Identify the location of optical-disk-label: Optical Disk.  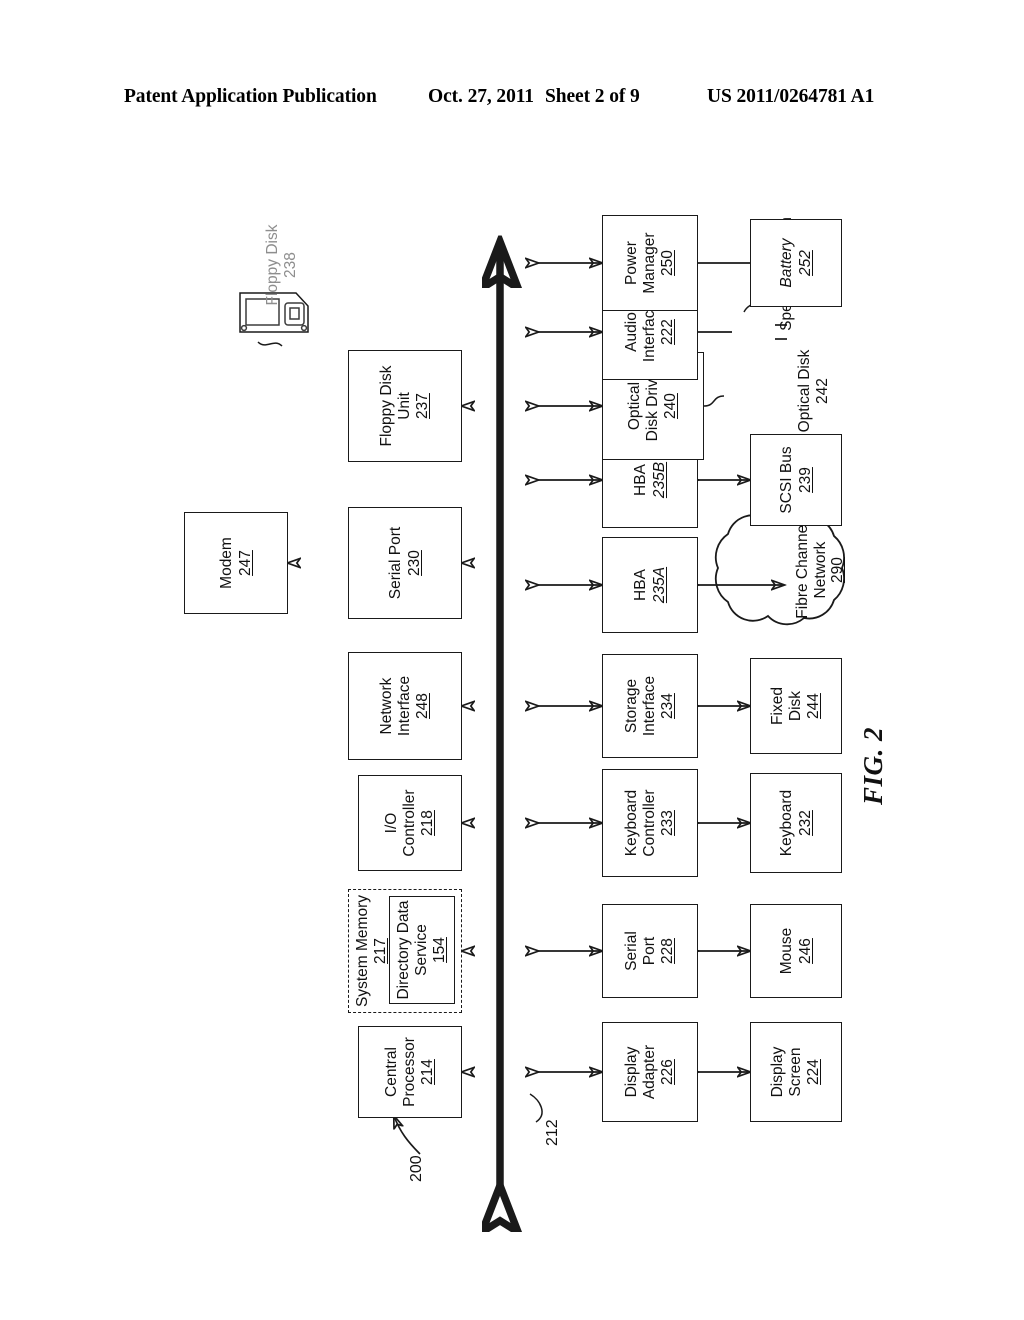
(804, 391).